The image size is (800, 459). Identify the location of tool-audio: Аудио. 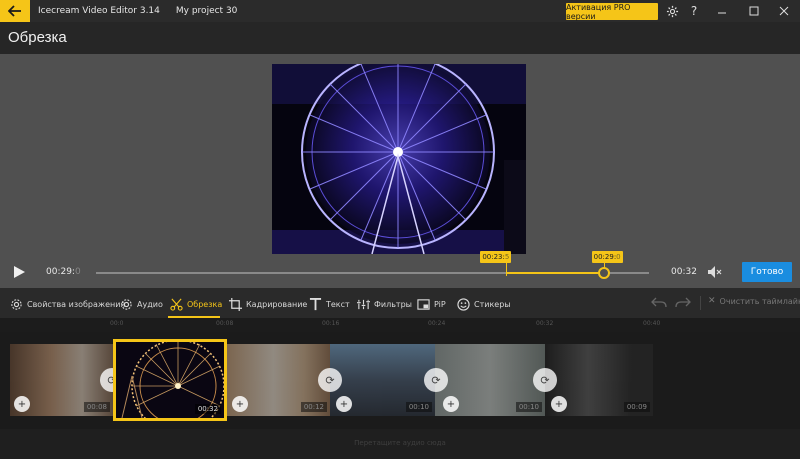
(141, 304).